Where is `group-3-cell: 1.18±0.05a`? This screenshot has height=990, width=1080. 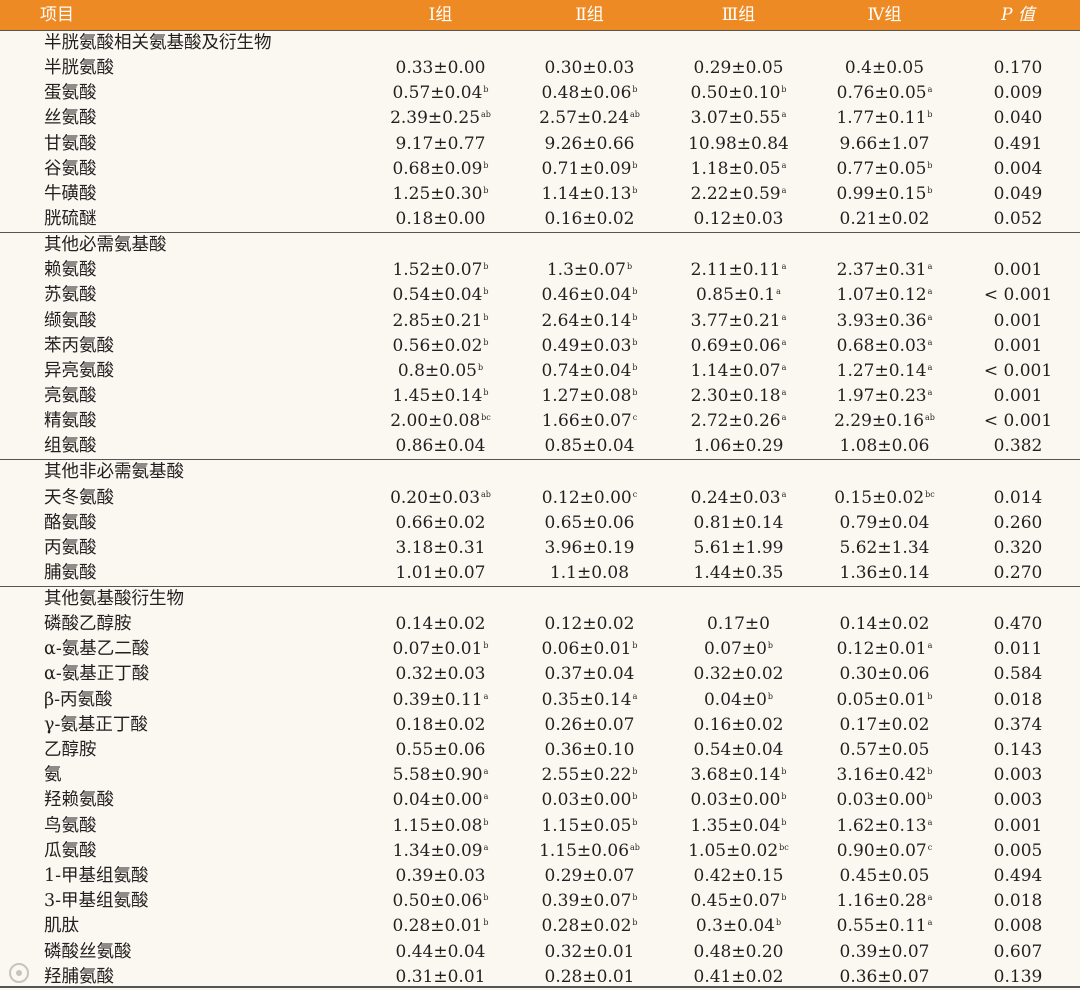
group-3-cell: 1.18±0.05a is located at coordinates (738, 169).